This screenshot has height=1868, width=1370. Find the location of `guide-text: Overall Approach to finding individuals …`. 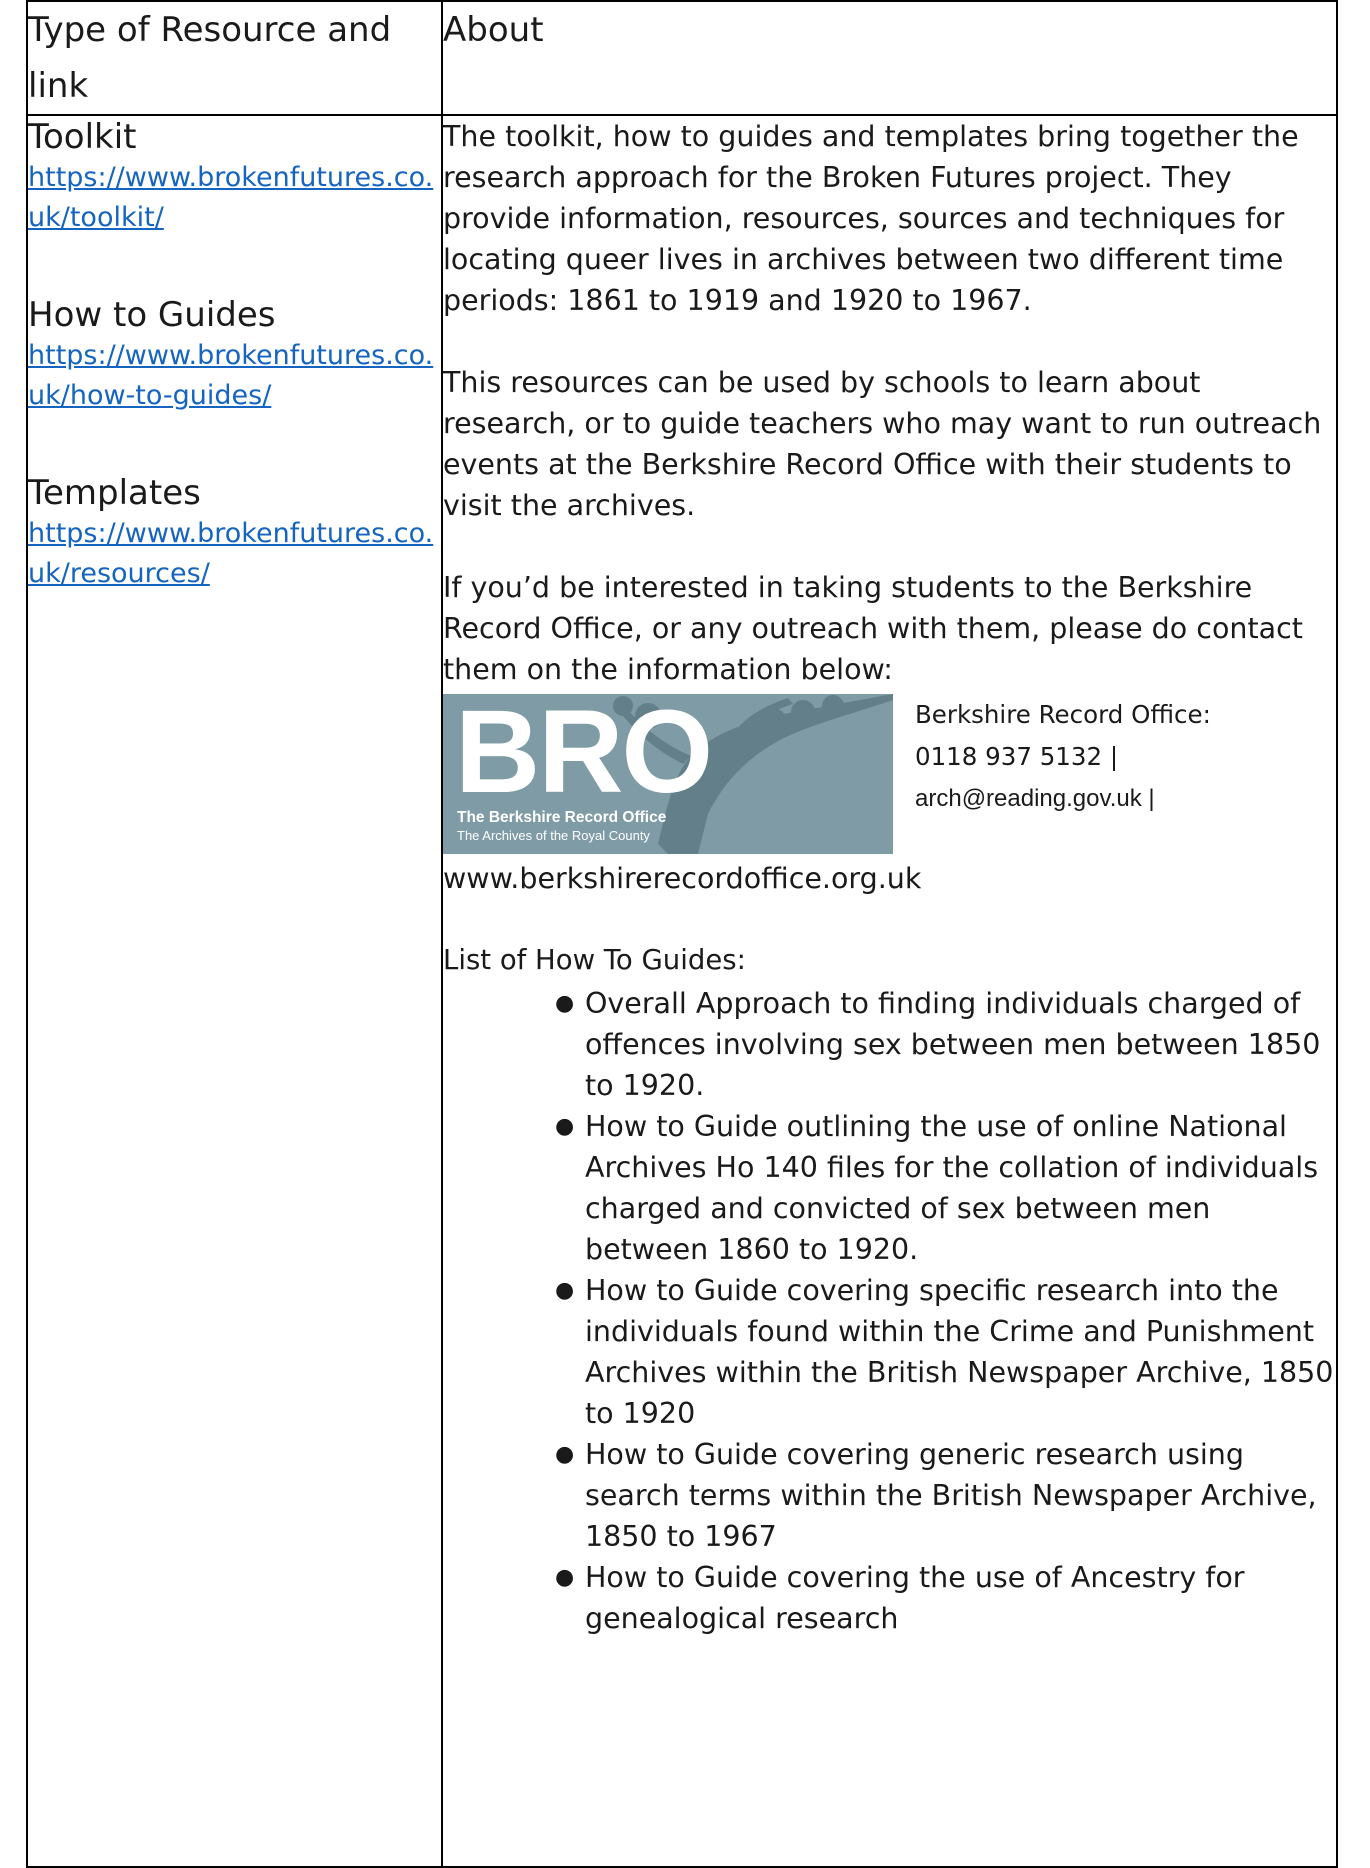

guide-text: Overall Approach to finding individuals … is located at coordinates (953, 1044).